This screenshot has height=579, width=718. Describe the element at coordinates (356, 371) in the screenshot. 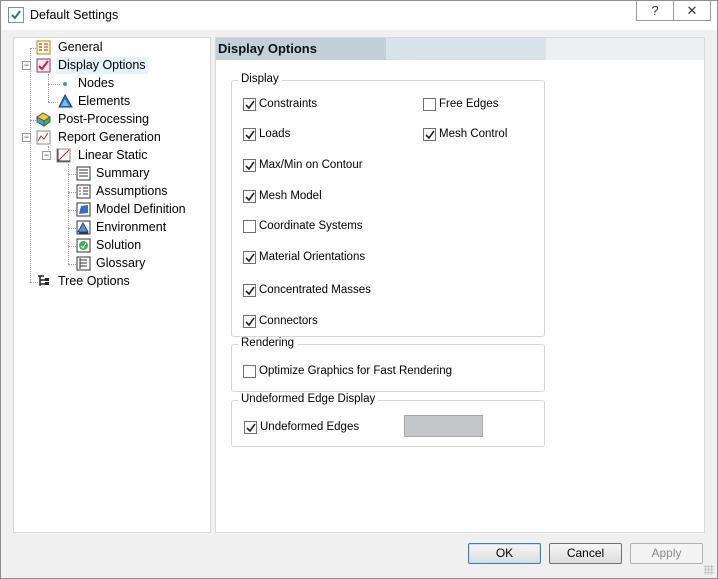

I see `checkbox-label: Optimize Graphics for Fast Rendering` at that location.